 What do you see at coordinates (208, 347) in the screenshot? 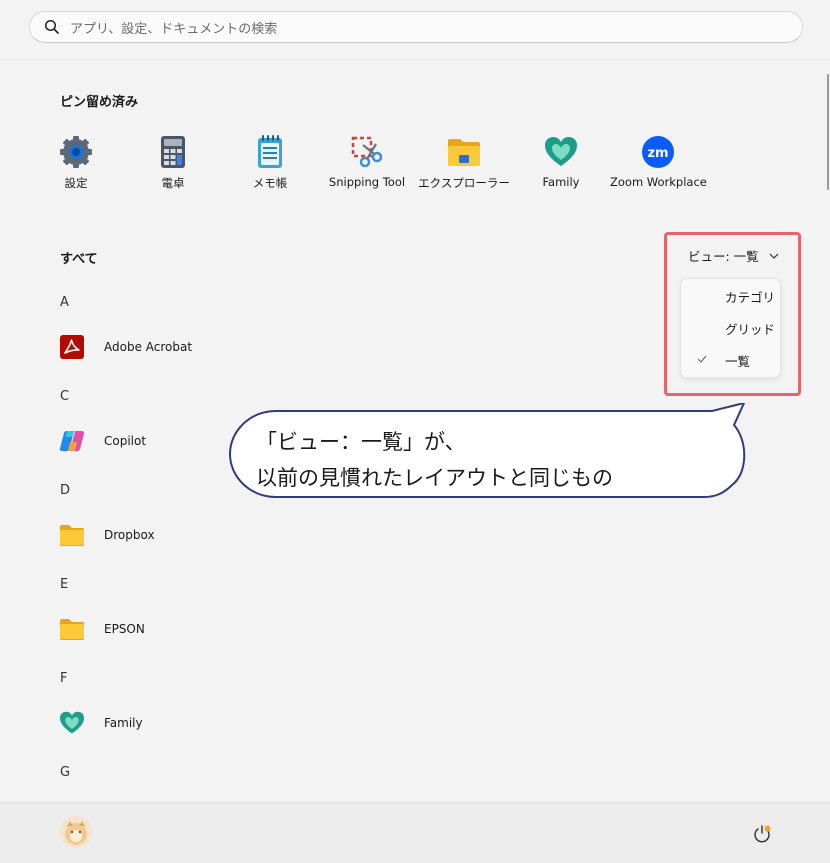
I see `app-adobe-acrobat: Adobe Acrobat` at bounding box center [208, 347].